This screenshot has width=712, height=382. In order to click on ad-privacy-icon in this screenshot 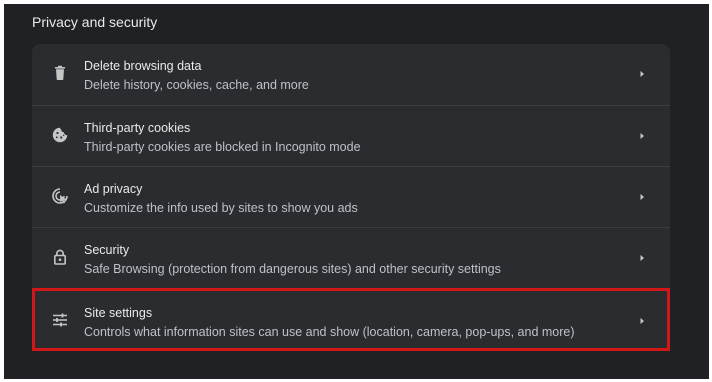, I will do `click(60, 196)`.